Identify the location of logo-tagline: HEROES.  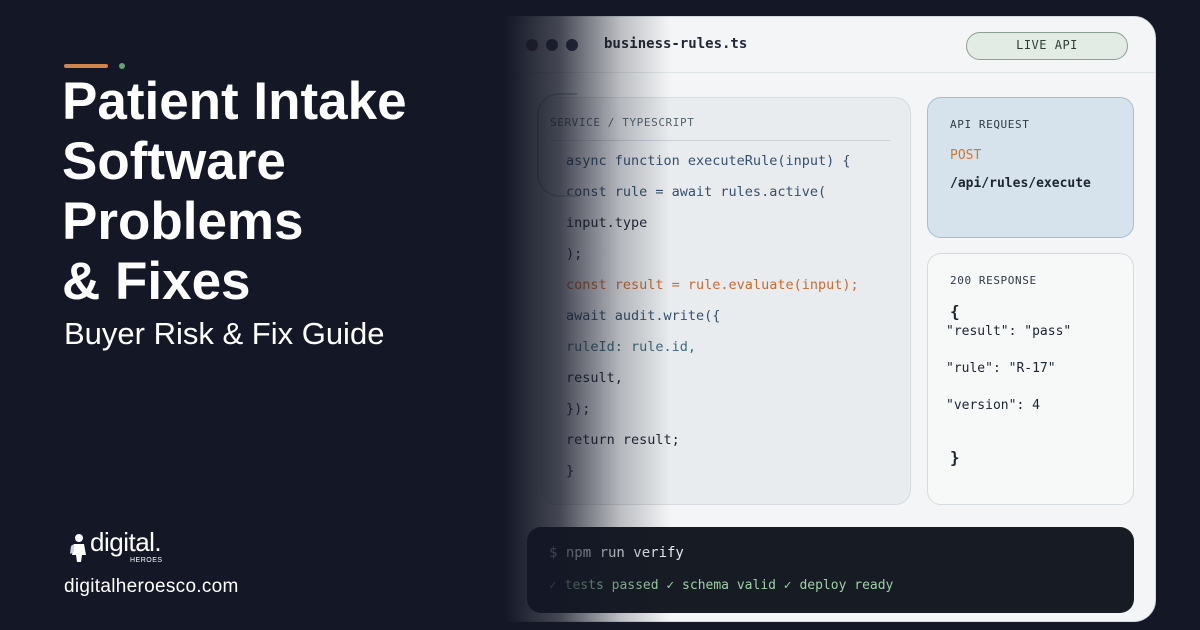
(146, 560).